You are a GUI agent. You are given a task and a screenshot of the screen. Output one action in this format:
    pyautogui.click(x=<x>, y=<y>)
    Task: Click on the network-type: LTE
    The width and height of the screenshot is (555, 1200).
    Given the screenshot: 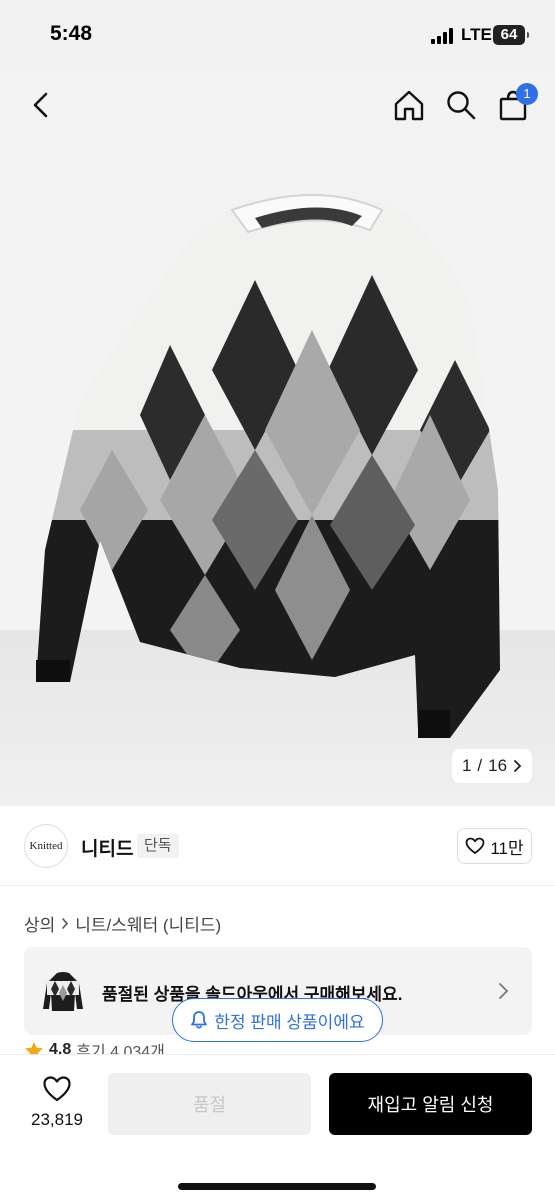 What is the action you would take?
    pyautogui.click(x=476, y=34)
    